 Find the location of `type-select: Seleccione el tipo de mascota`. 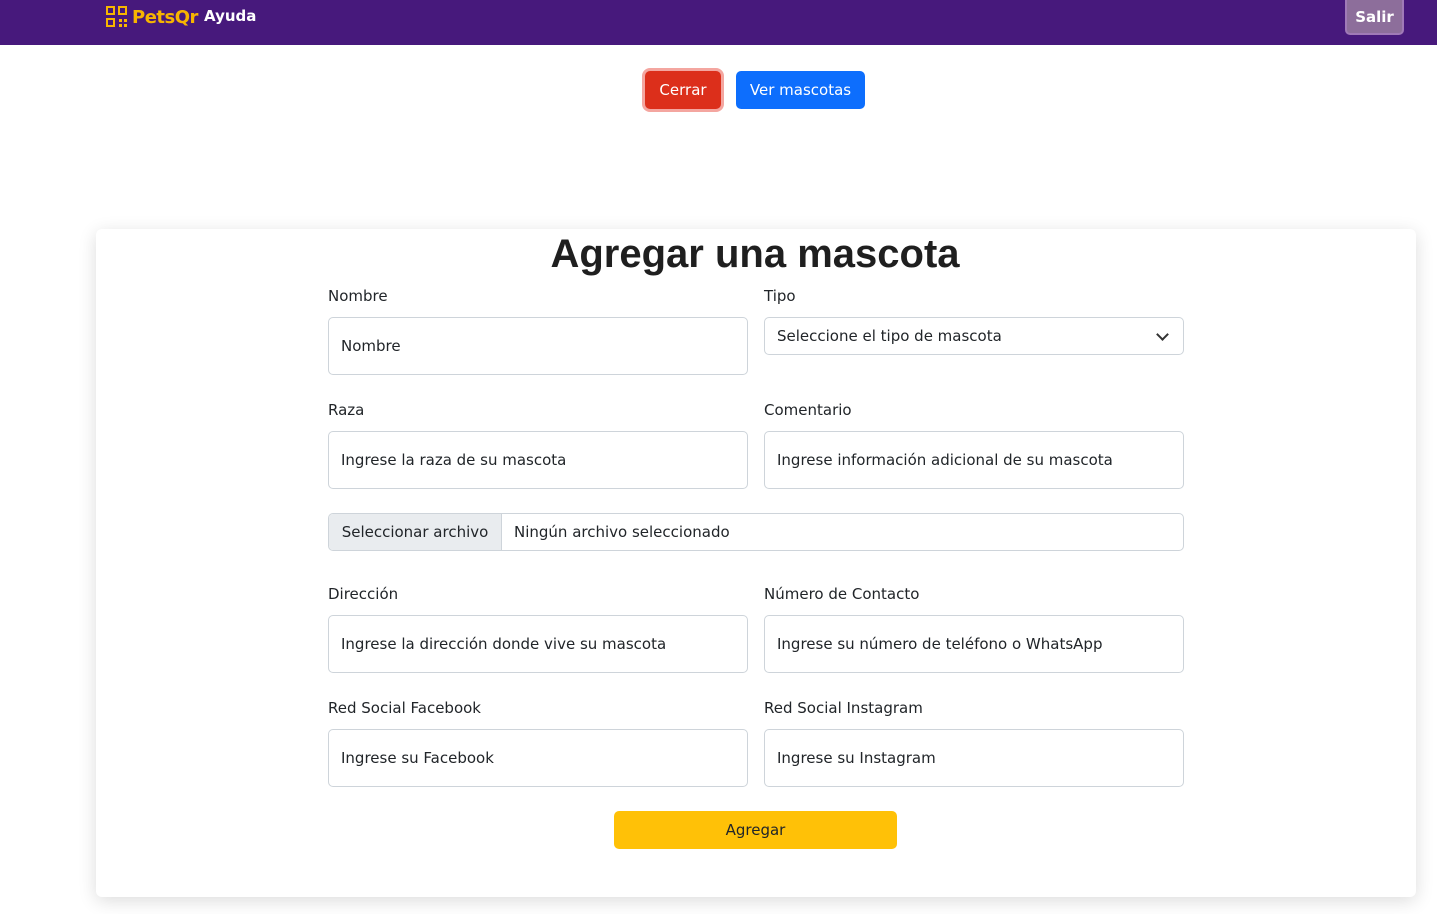

type-select: Seleccione el tipo de mascota is located at coordinates (974, 336).